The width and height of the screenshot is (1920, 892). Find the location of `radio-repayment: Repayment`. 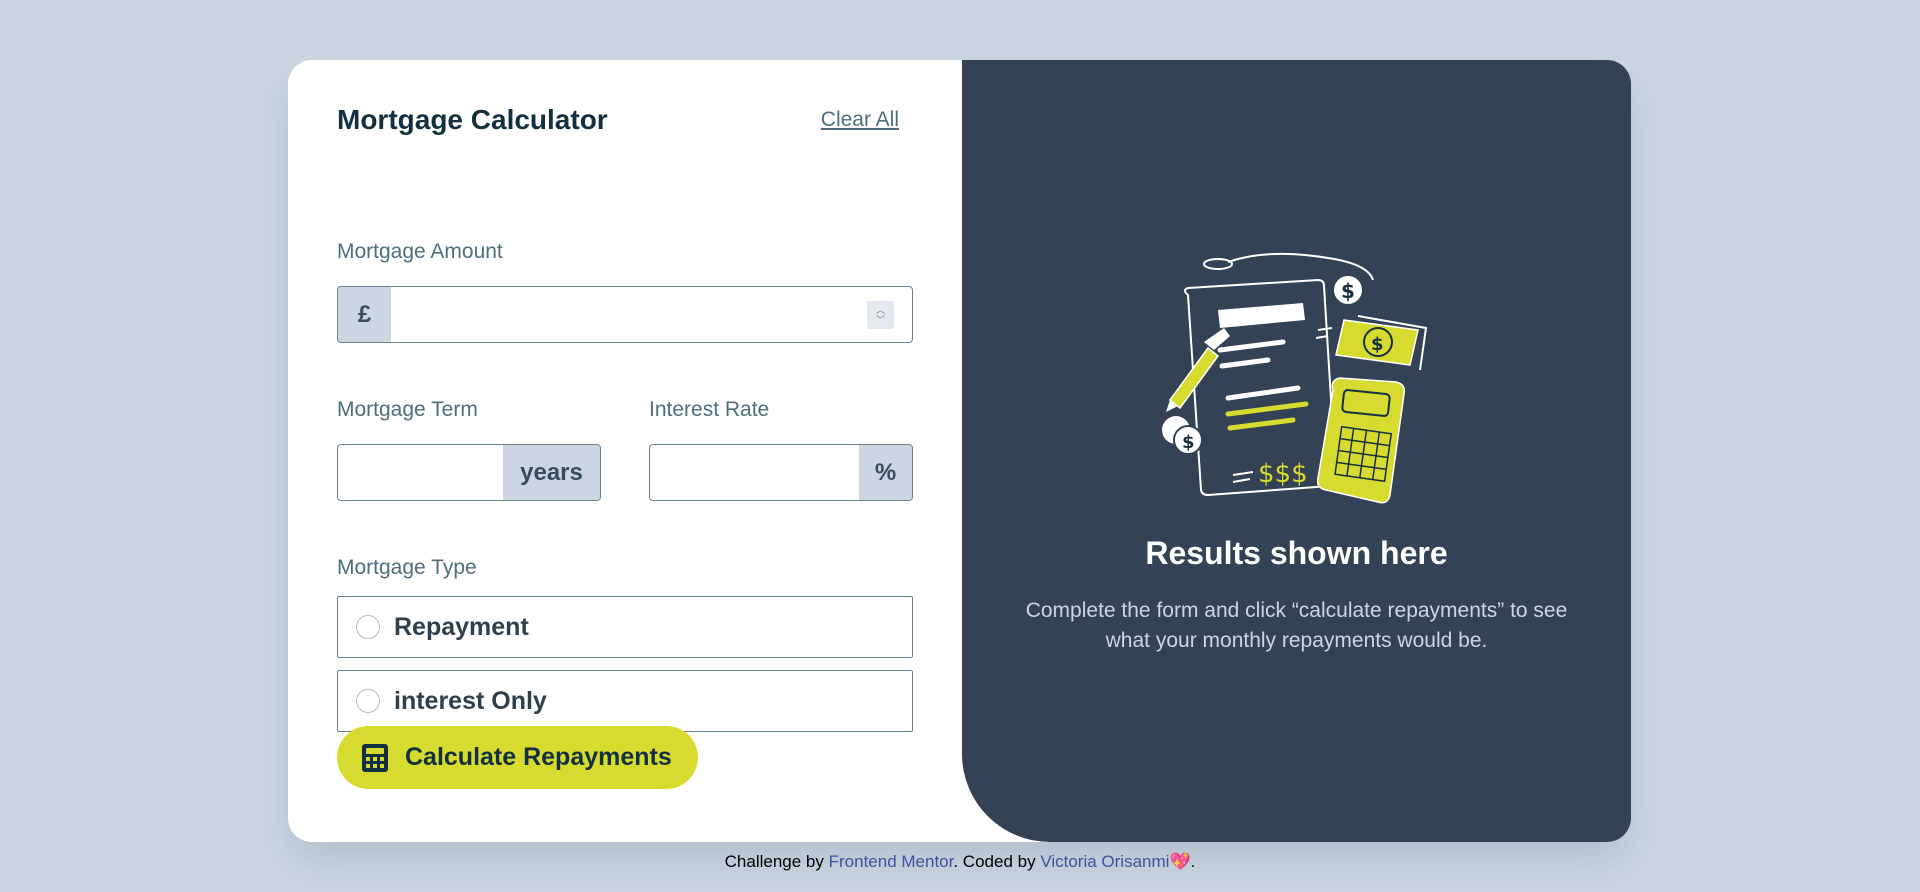

radio-repayment: Repayment is located at coordinates (625, 627).